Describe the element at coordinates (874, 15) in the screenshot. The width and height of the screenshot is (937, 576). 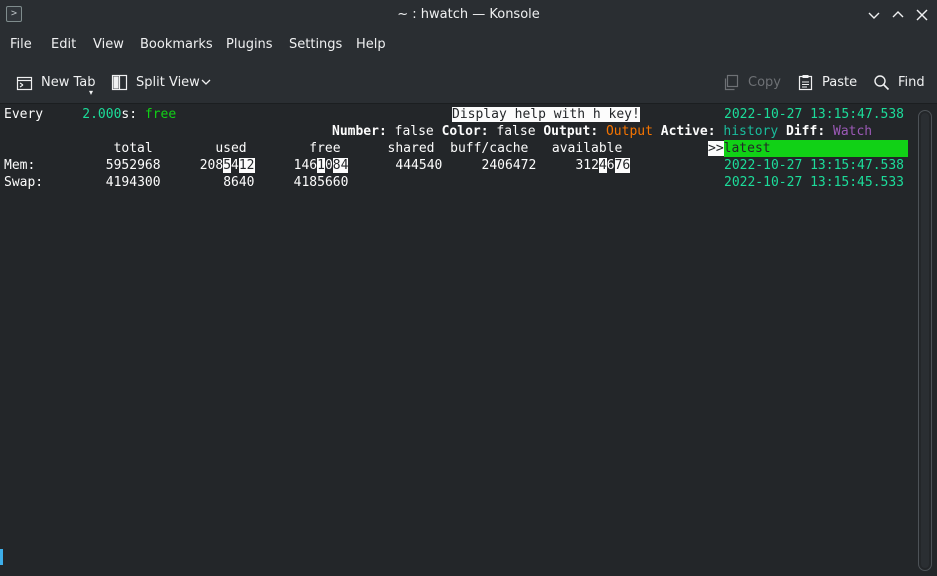
I see `minimize-icon` at that location.